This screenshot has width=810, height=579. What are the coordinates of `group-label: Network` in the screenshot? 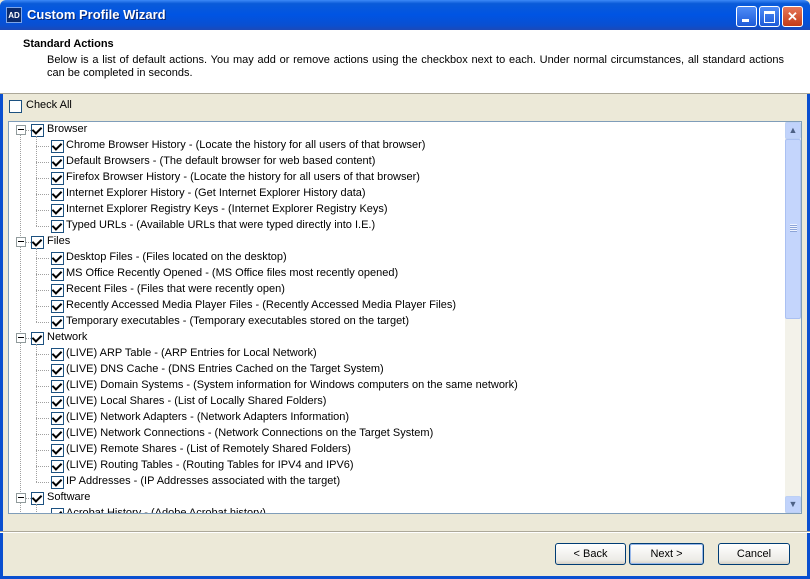 It's located at (67, 337).